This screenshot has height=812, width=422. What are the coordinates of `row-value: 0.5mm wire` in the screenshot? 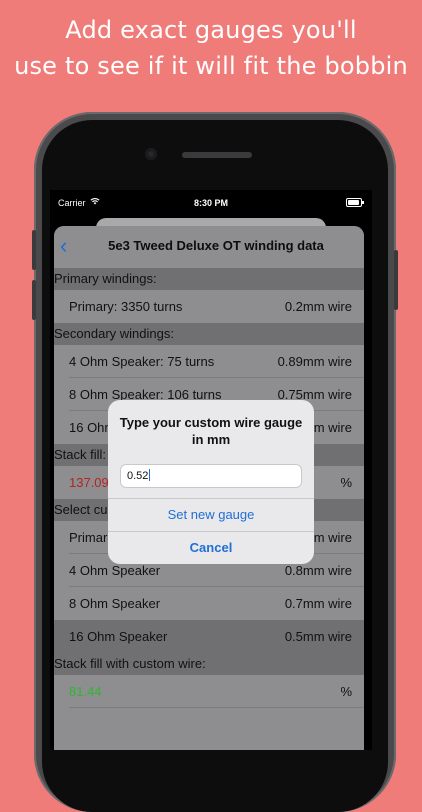 It's located at (318, 636).